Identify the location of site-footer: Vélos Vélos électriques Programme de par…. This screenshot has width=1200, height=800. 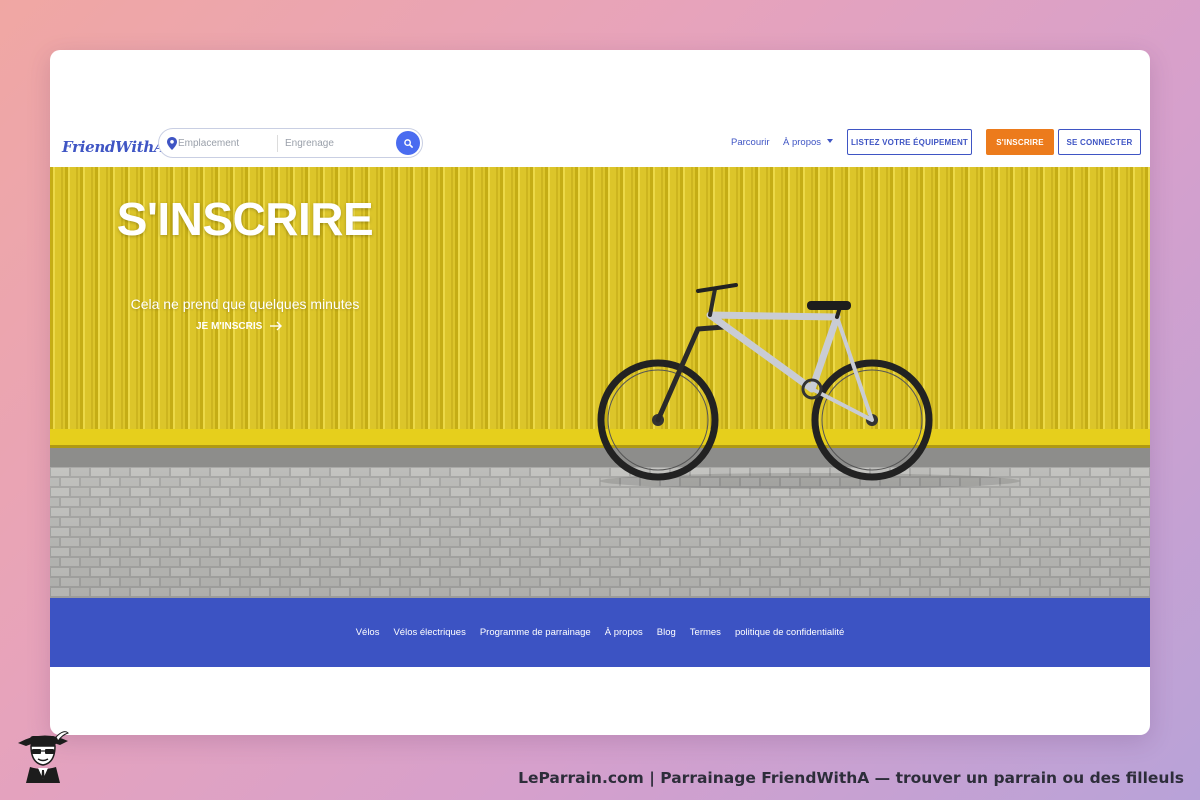
(600, 632).